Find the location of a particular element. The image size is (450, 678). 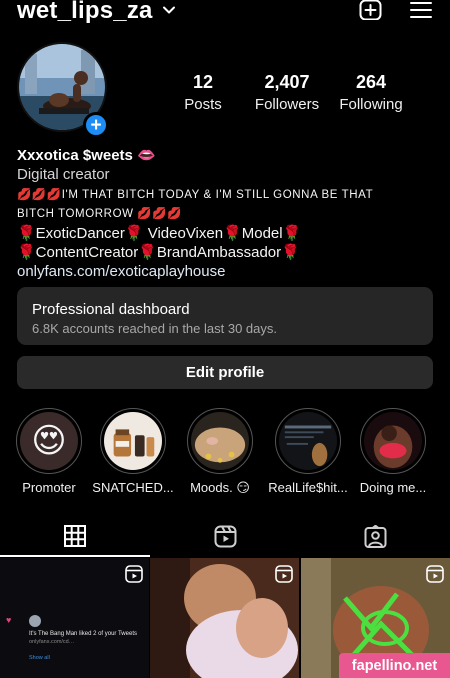

reels-icon is located at coordinates (225, 536).